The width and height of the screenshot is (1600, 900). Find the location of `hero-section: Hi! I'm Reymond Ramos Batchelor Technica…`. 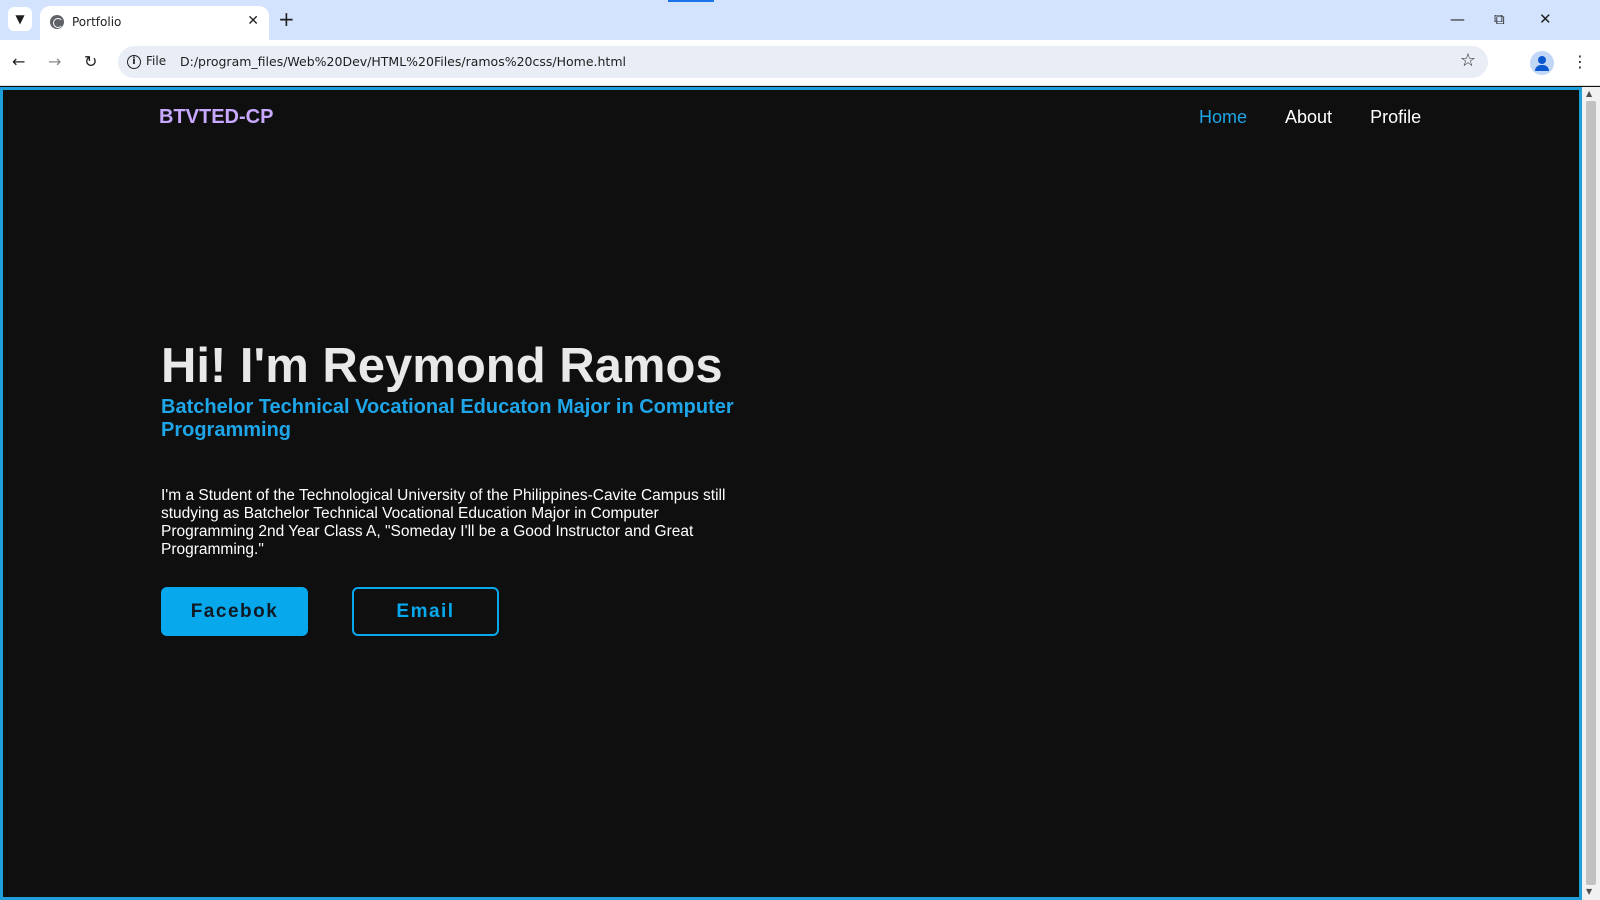

hero-section: Hi! I'm Reymond Ramos Batchelor Technica… is located at coordinates (461, 448).